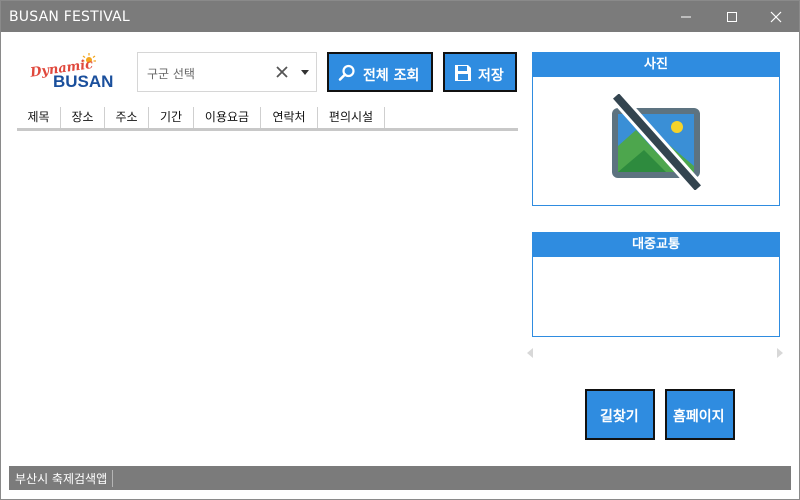  What do you see at coordinates (351, 117) in the screenshot?
I see `column-header-facilities: 편의시설` at bounding box center [351, 117].